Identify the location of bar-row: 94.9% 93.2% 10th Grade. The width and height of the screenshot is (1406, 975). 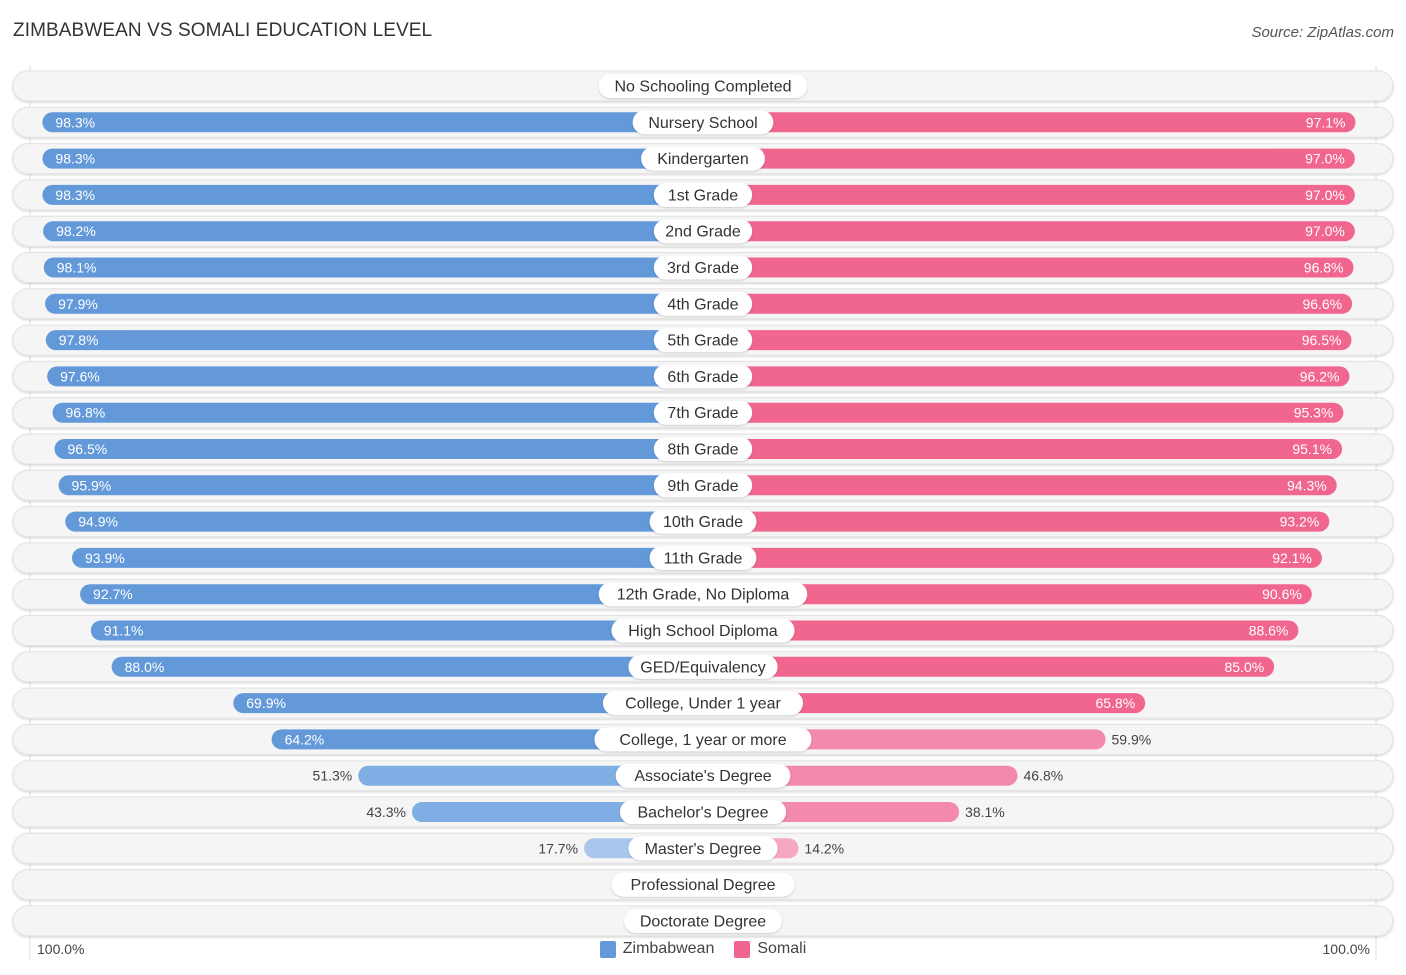
(703, 522).